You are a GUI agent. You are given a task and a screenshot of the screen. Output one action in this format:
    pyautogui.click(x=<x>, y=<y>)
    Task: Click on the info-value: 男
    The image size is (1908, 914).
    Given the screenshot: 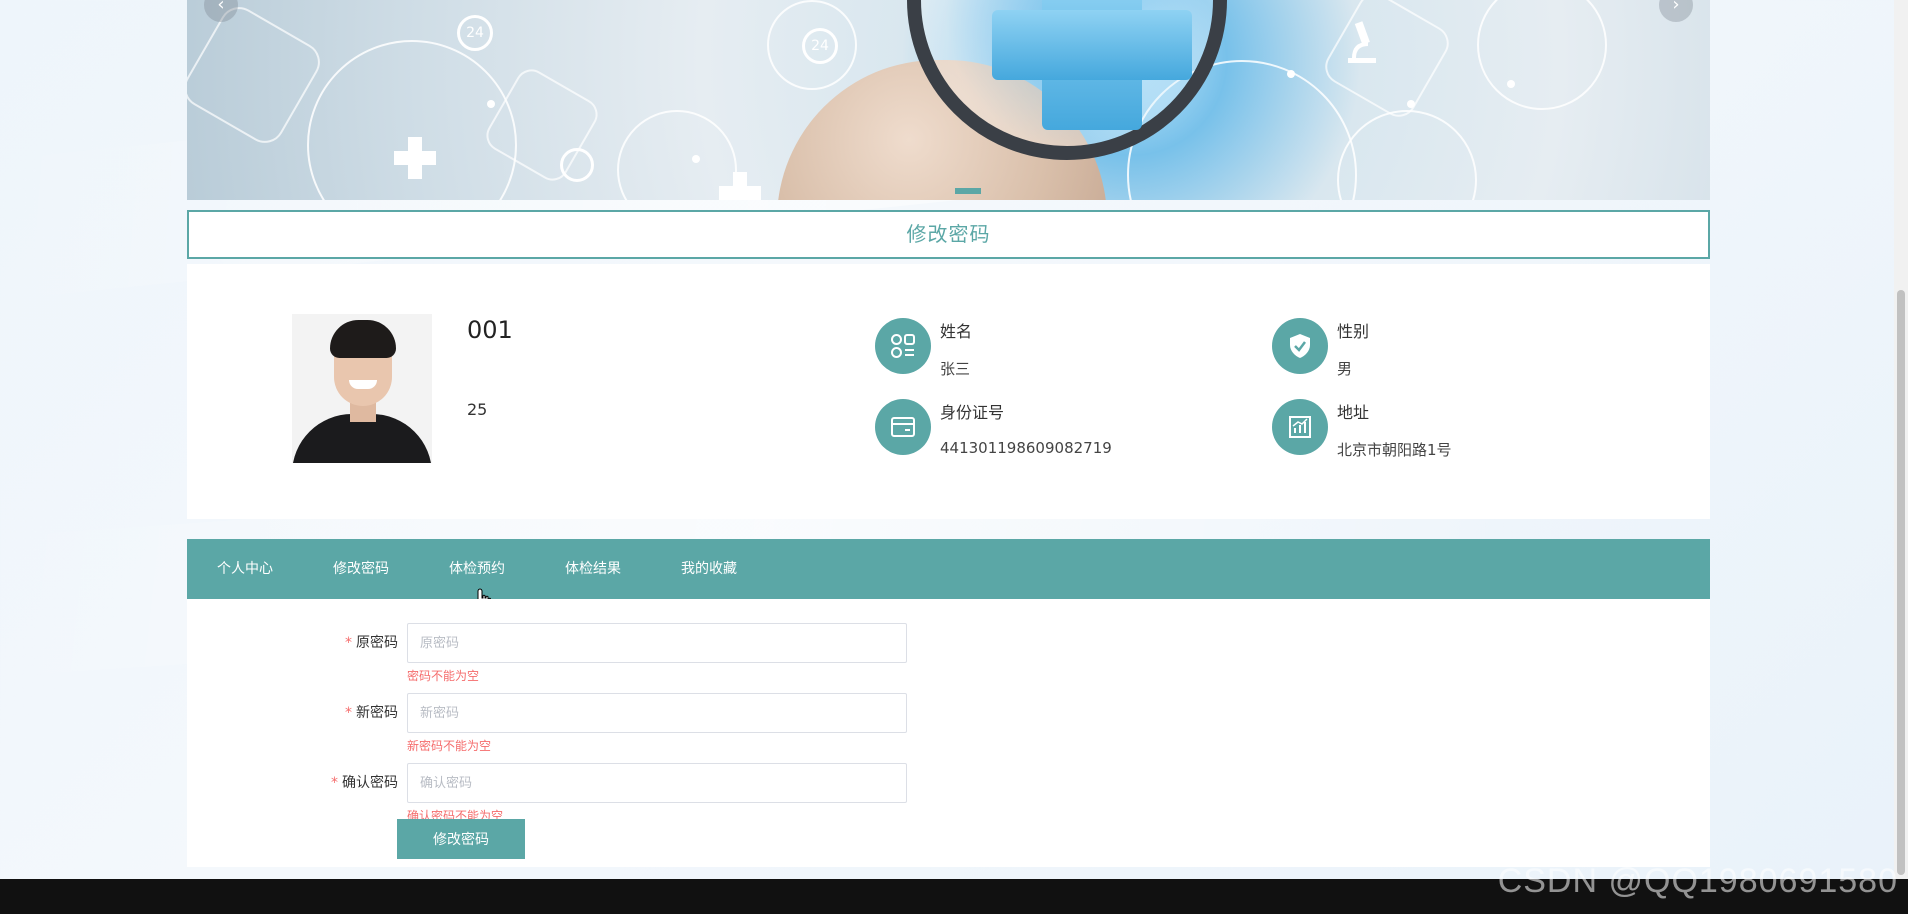 What is the action you would take?
    pyautogui.click(x=1345, y=369)
    